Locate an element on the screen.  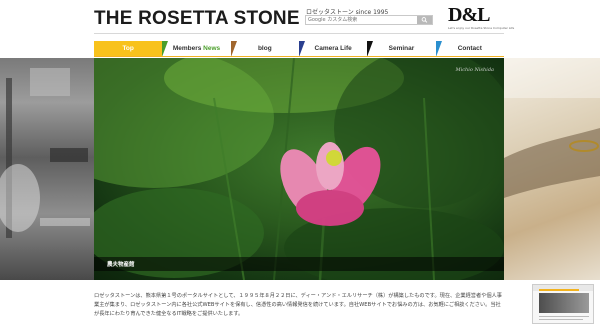
right-side-photo is located at coordinates (552, 169).